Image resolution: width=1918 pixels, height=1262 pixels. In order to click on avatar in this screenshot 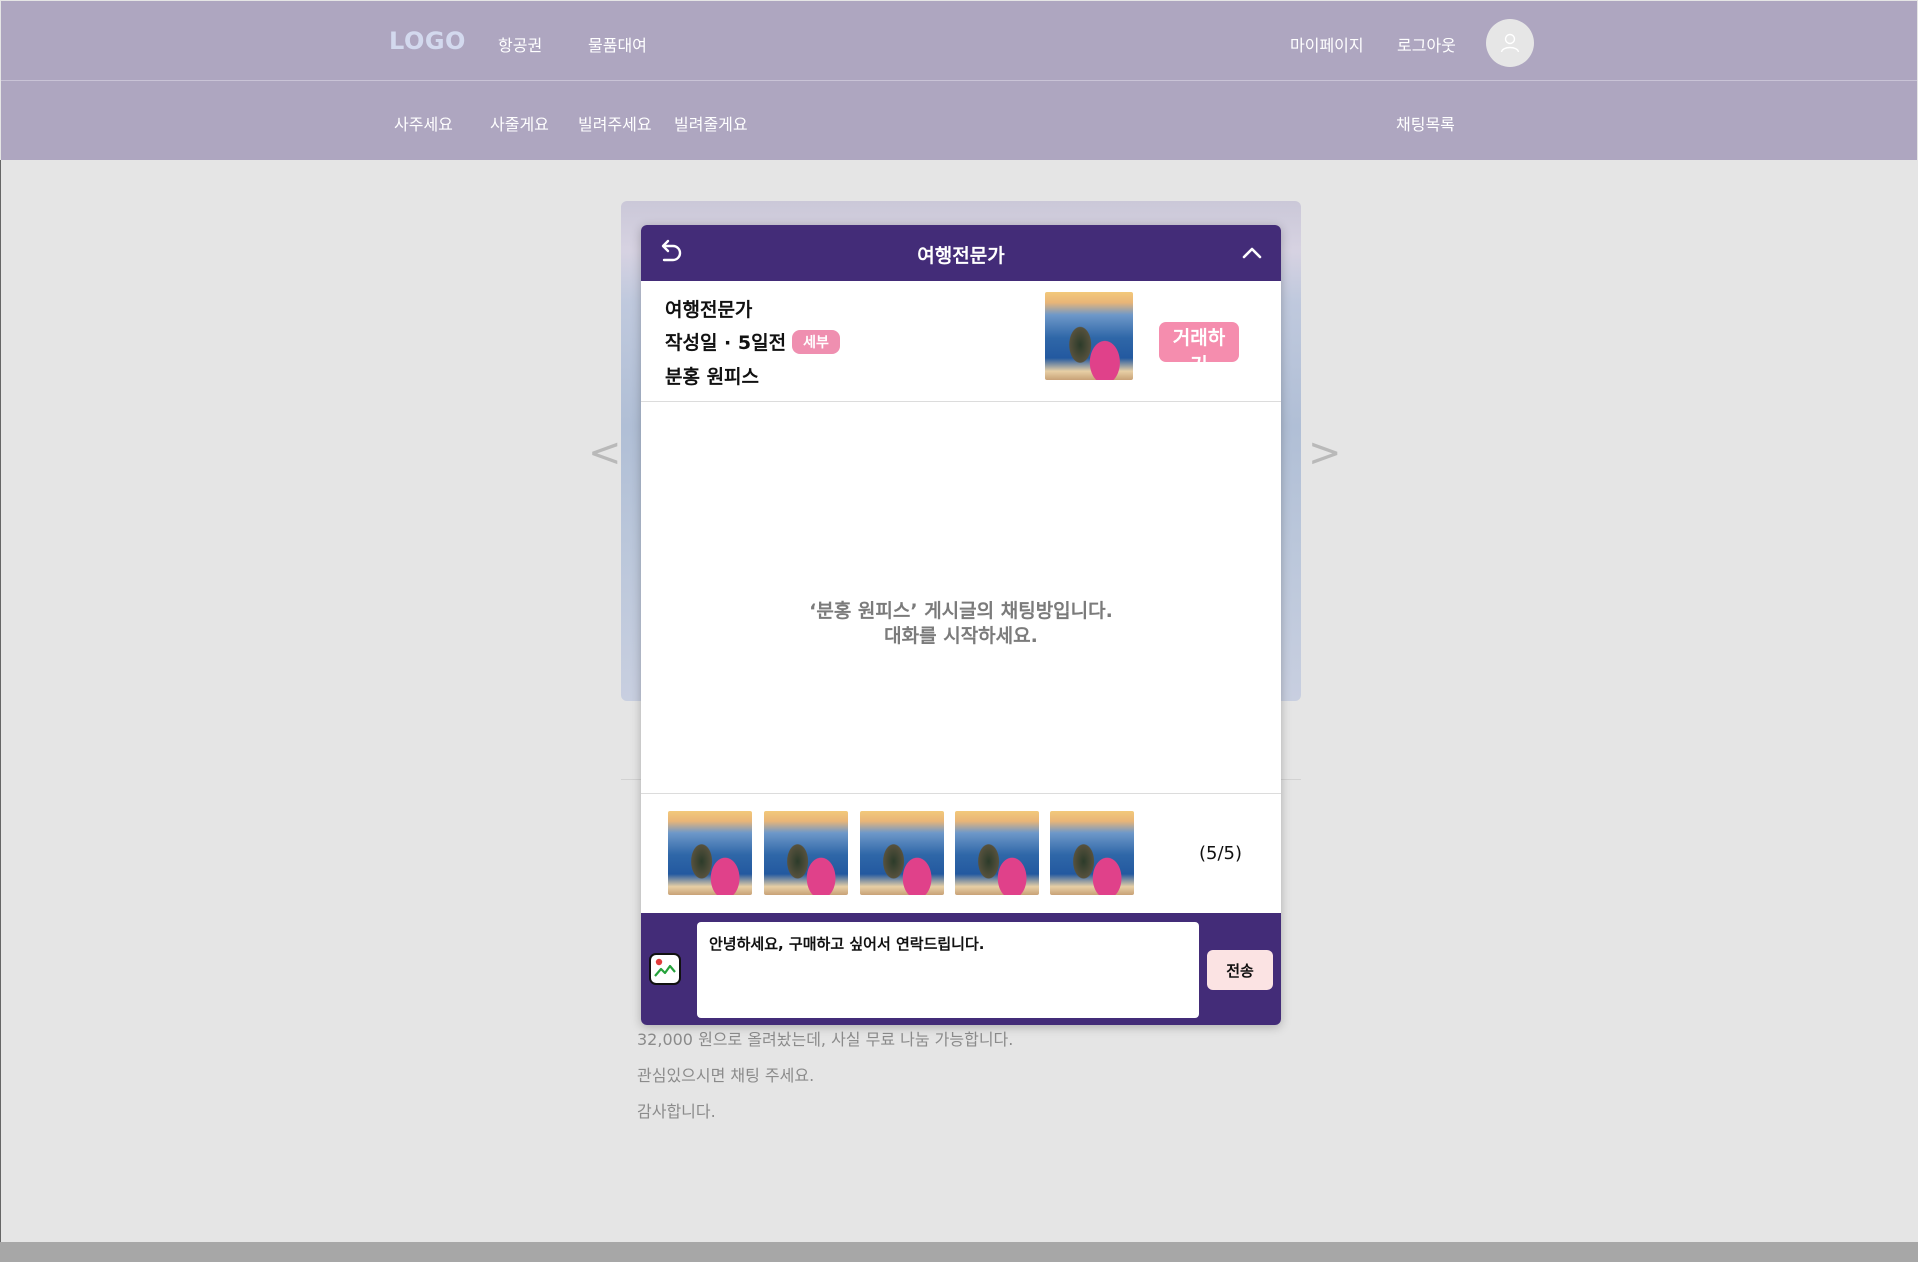, I will do `click(1510, 43)`.